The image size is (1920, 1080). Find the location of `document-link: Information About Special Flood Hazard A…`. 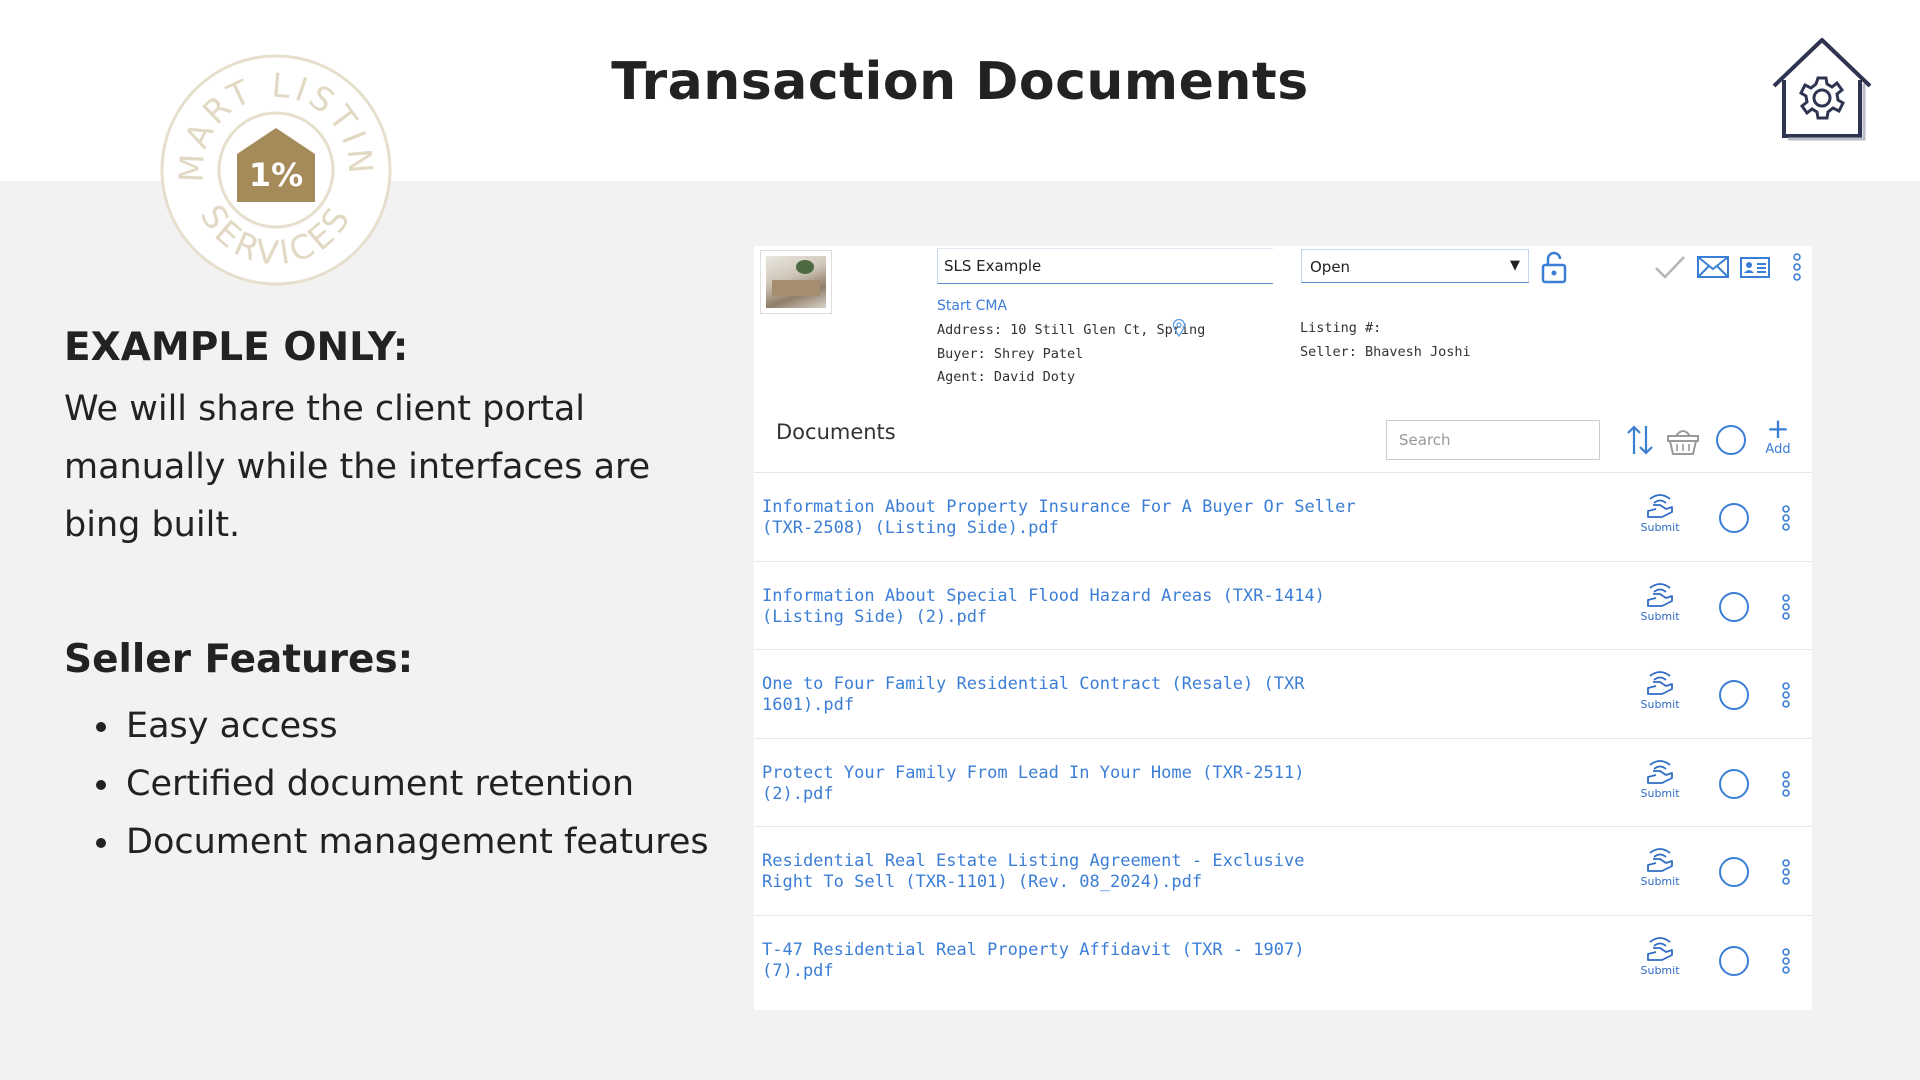

document-link: Information About Special Flood Hazard A… is located at coordinates (1062, 607).